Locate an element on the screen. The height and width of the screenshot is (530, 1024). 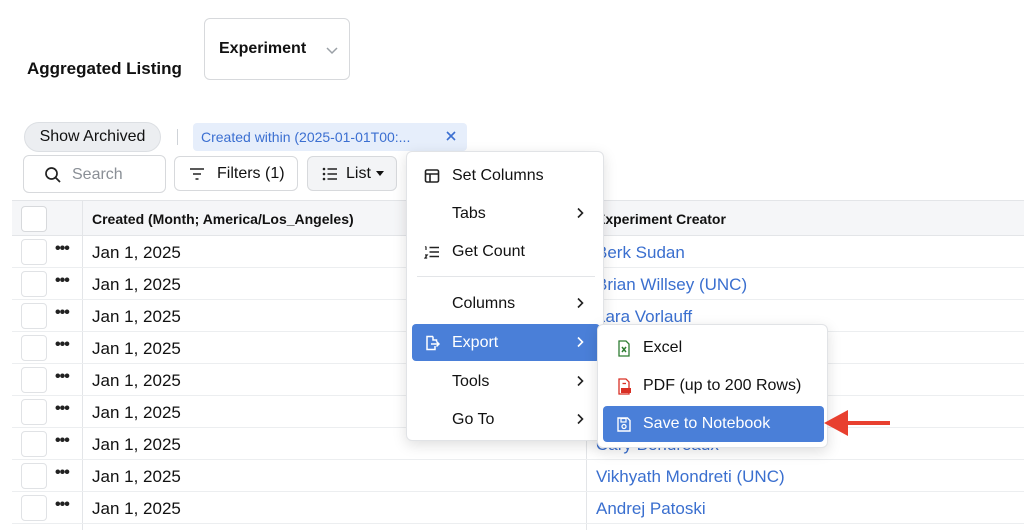
submenu-item-label: PDF (up to 200 Rows) is located at coordinates (722, 385).